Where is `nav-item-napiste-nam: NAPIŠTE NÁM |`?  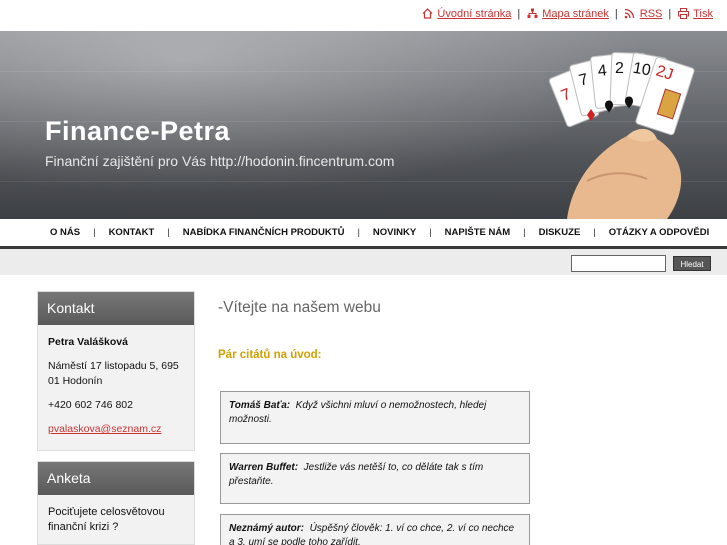 nav-item-napiste-nam: NAPIŠTE NÁM | is located at coordinates (492, 232).